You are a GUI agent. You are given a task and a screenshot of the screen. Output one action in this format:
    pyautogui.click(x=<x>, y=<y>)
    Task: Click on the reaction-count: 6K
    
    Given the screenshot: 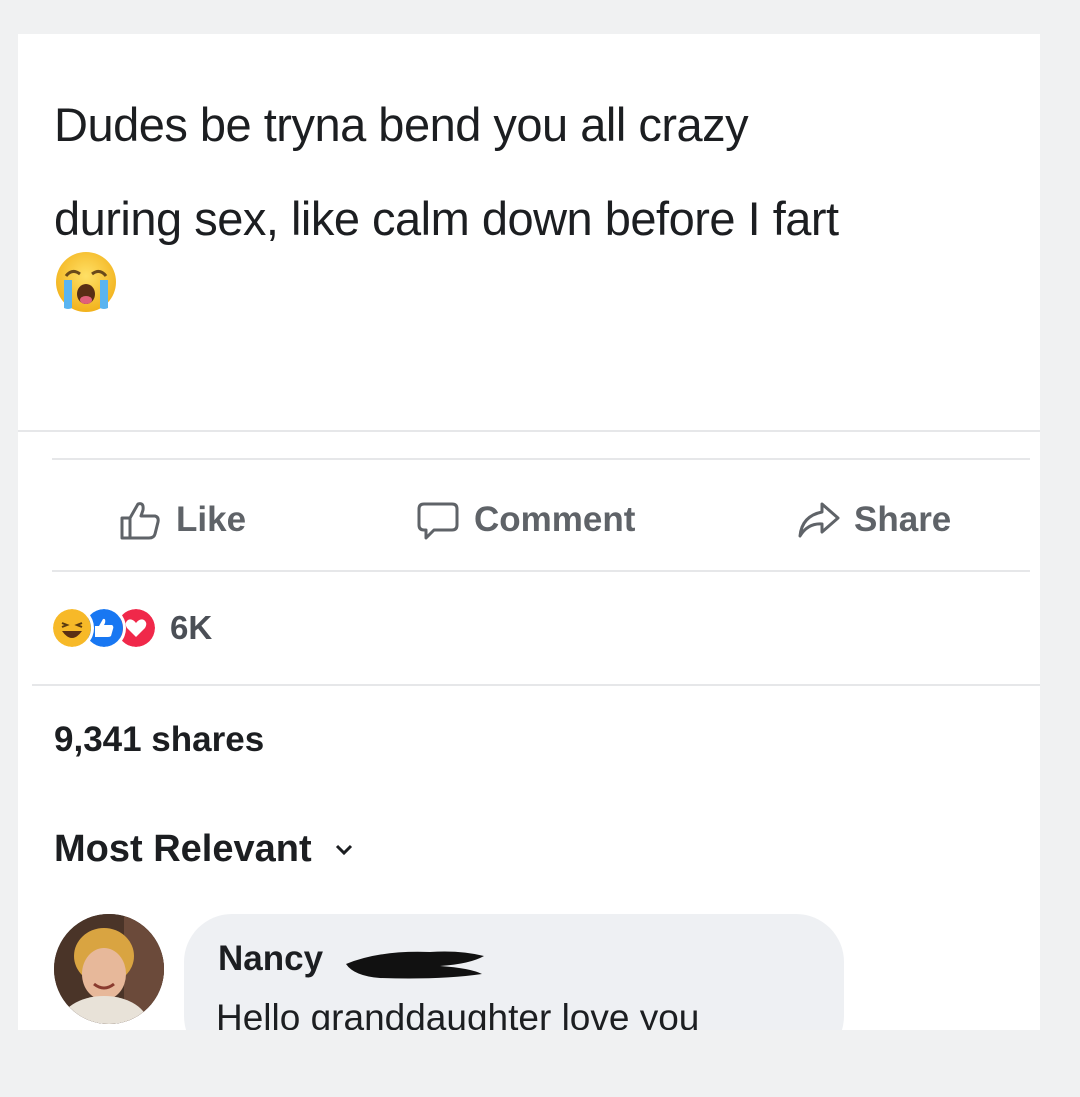 What is the action you would take?
    pyautogui.click(x=191, y=627)
    